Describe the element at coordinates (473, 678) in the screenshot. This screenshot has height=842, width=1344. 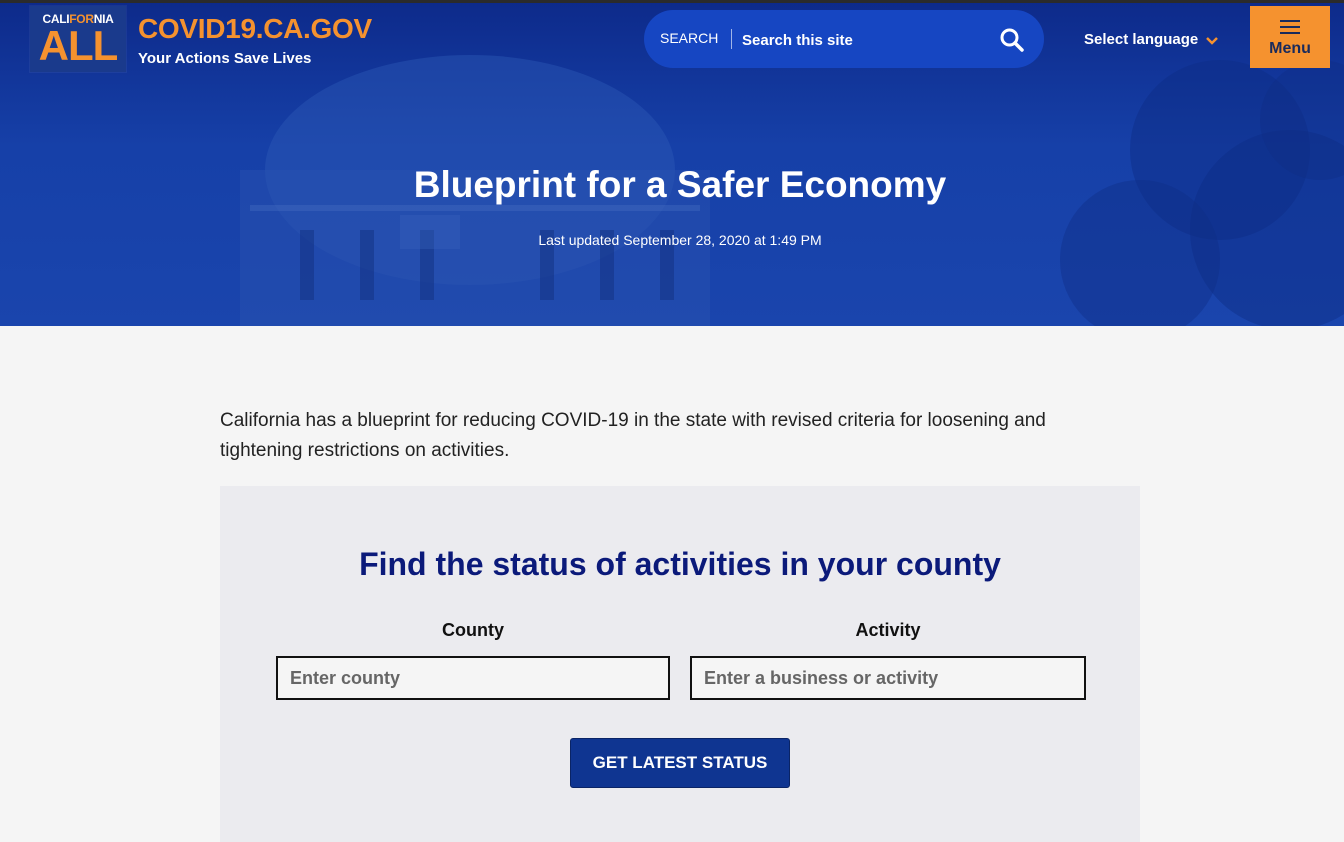
I see `county-input` at that location.